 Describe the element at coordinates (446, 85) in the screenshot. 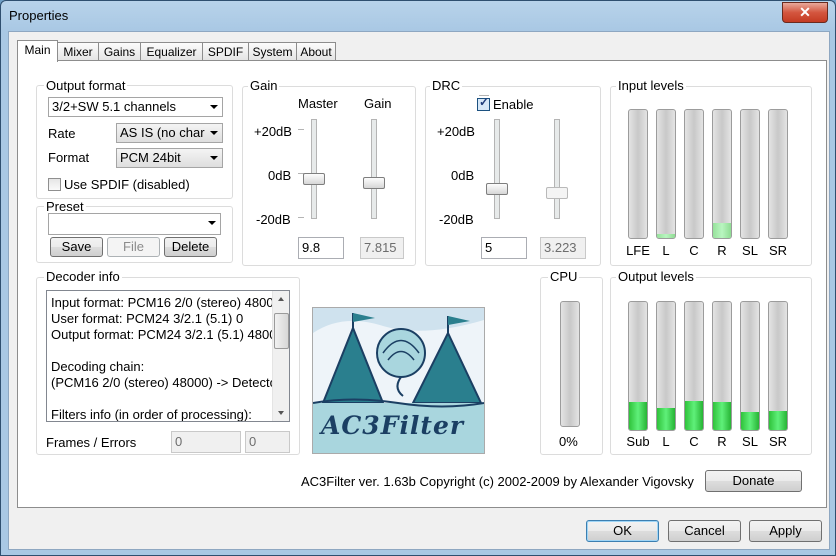

I see `drc-title: DRC` at that location.